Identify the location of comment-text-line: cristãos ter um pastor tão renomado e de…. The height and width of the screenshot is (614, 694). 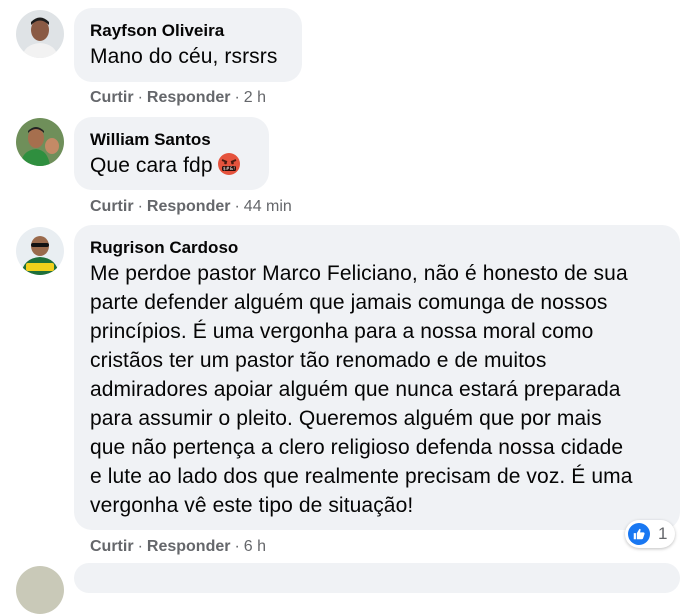
(318, 360).